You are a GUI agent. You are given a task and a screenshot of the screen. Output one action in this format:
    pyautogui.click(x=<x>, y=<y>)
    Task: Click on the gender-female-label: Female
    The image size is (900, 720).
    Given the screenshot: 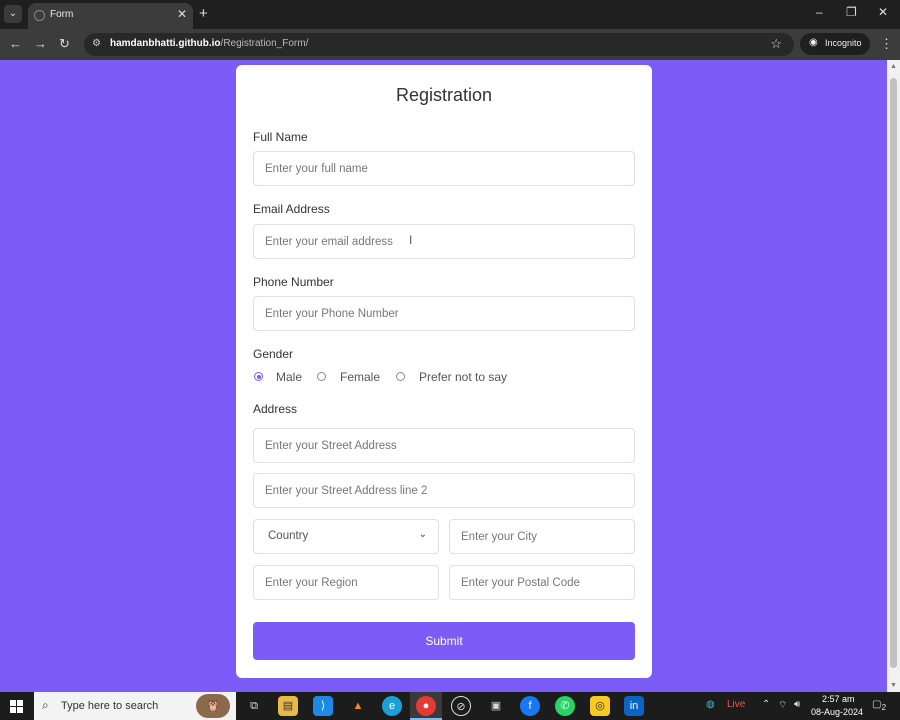 What is the action you would take?
    pyautogui.click(x=360, y=377)
    